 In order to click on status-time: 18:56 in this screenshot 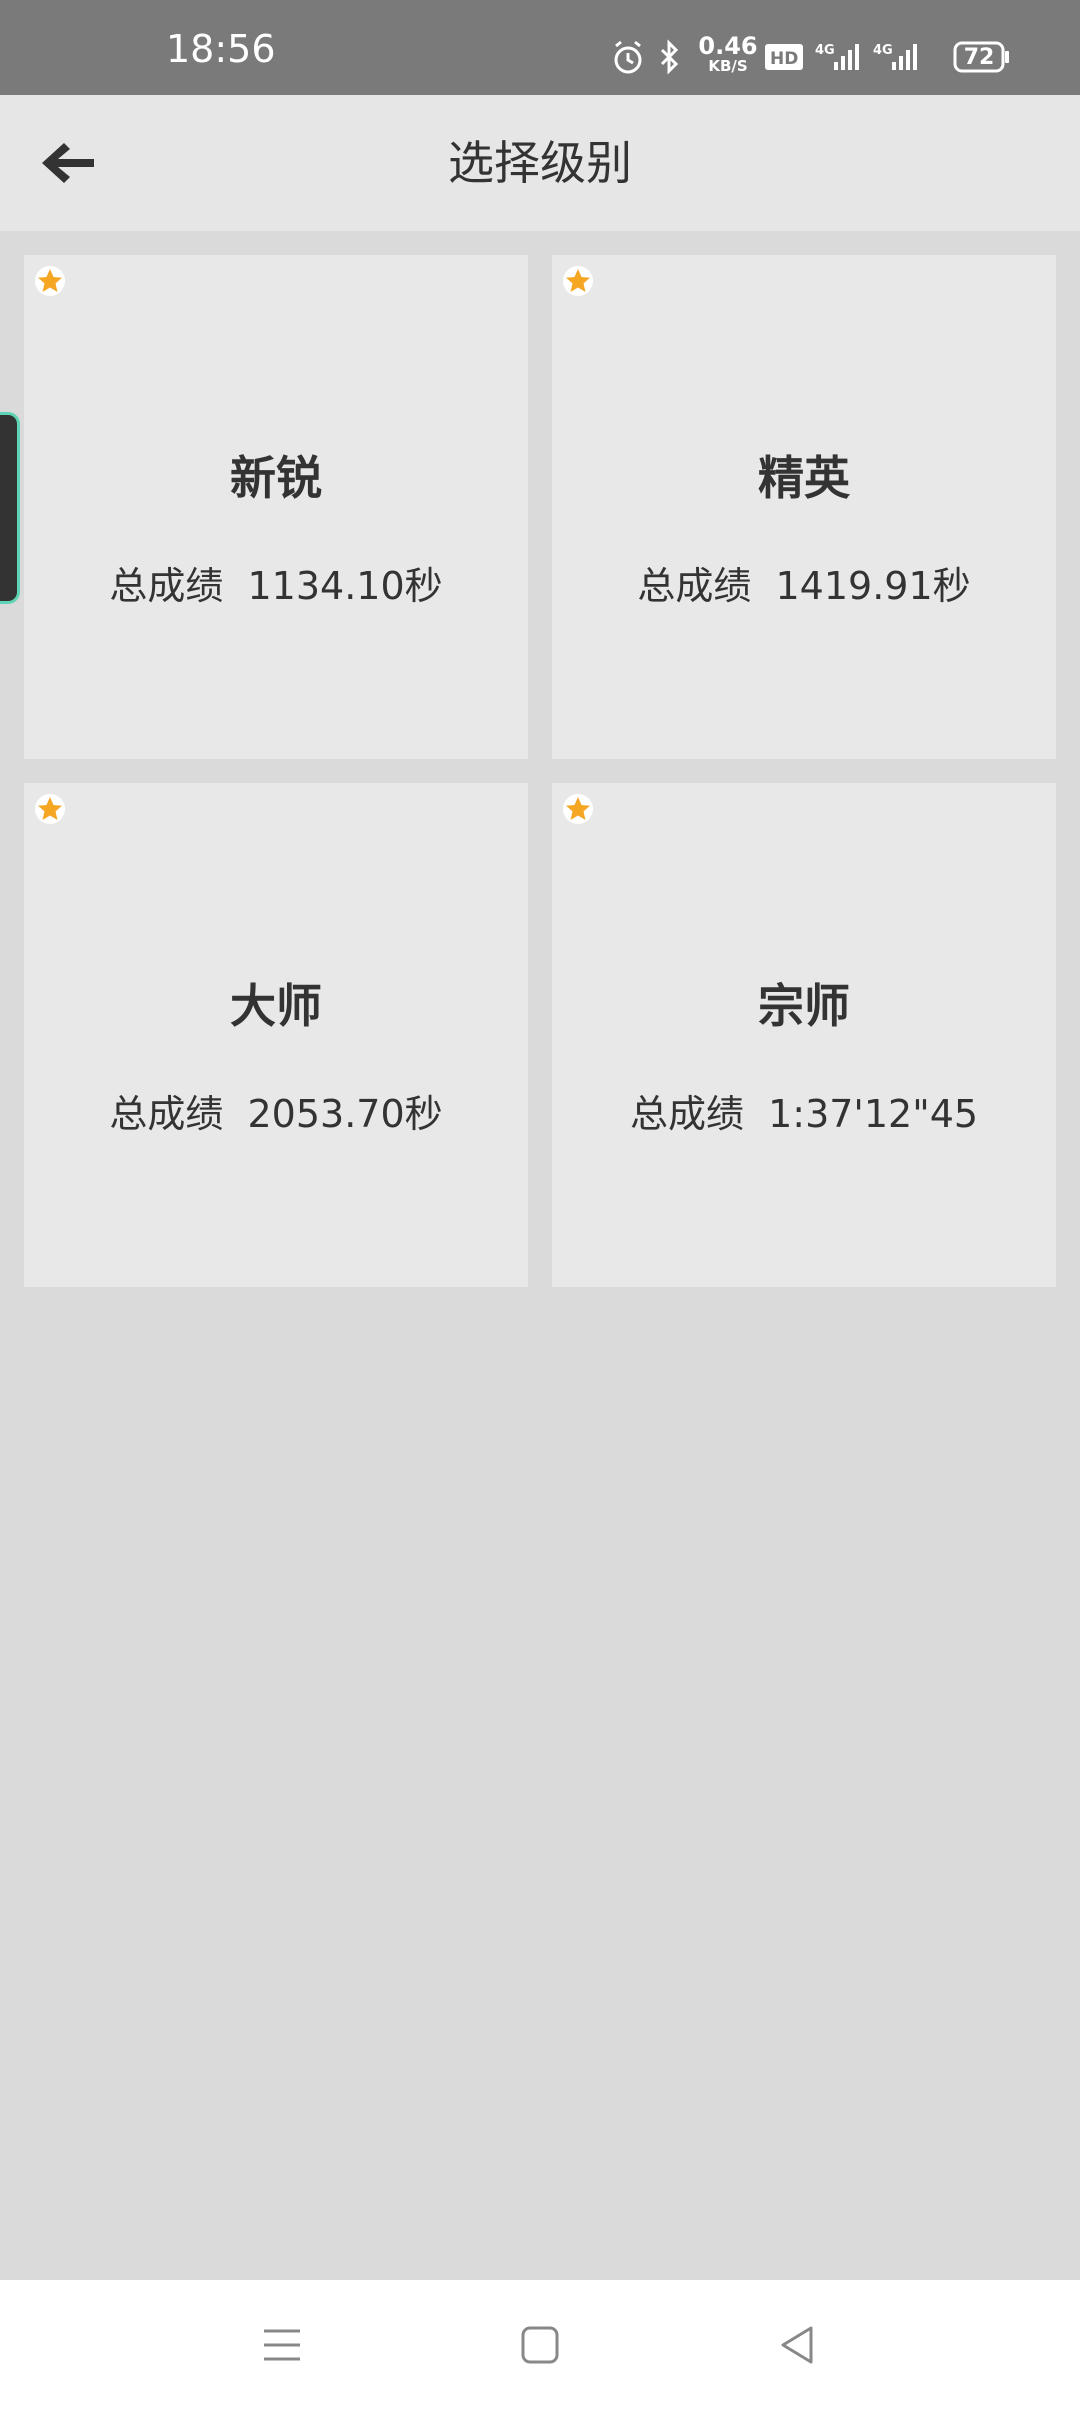, I will do `click(221, 49)`.